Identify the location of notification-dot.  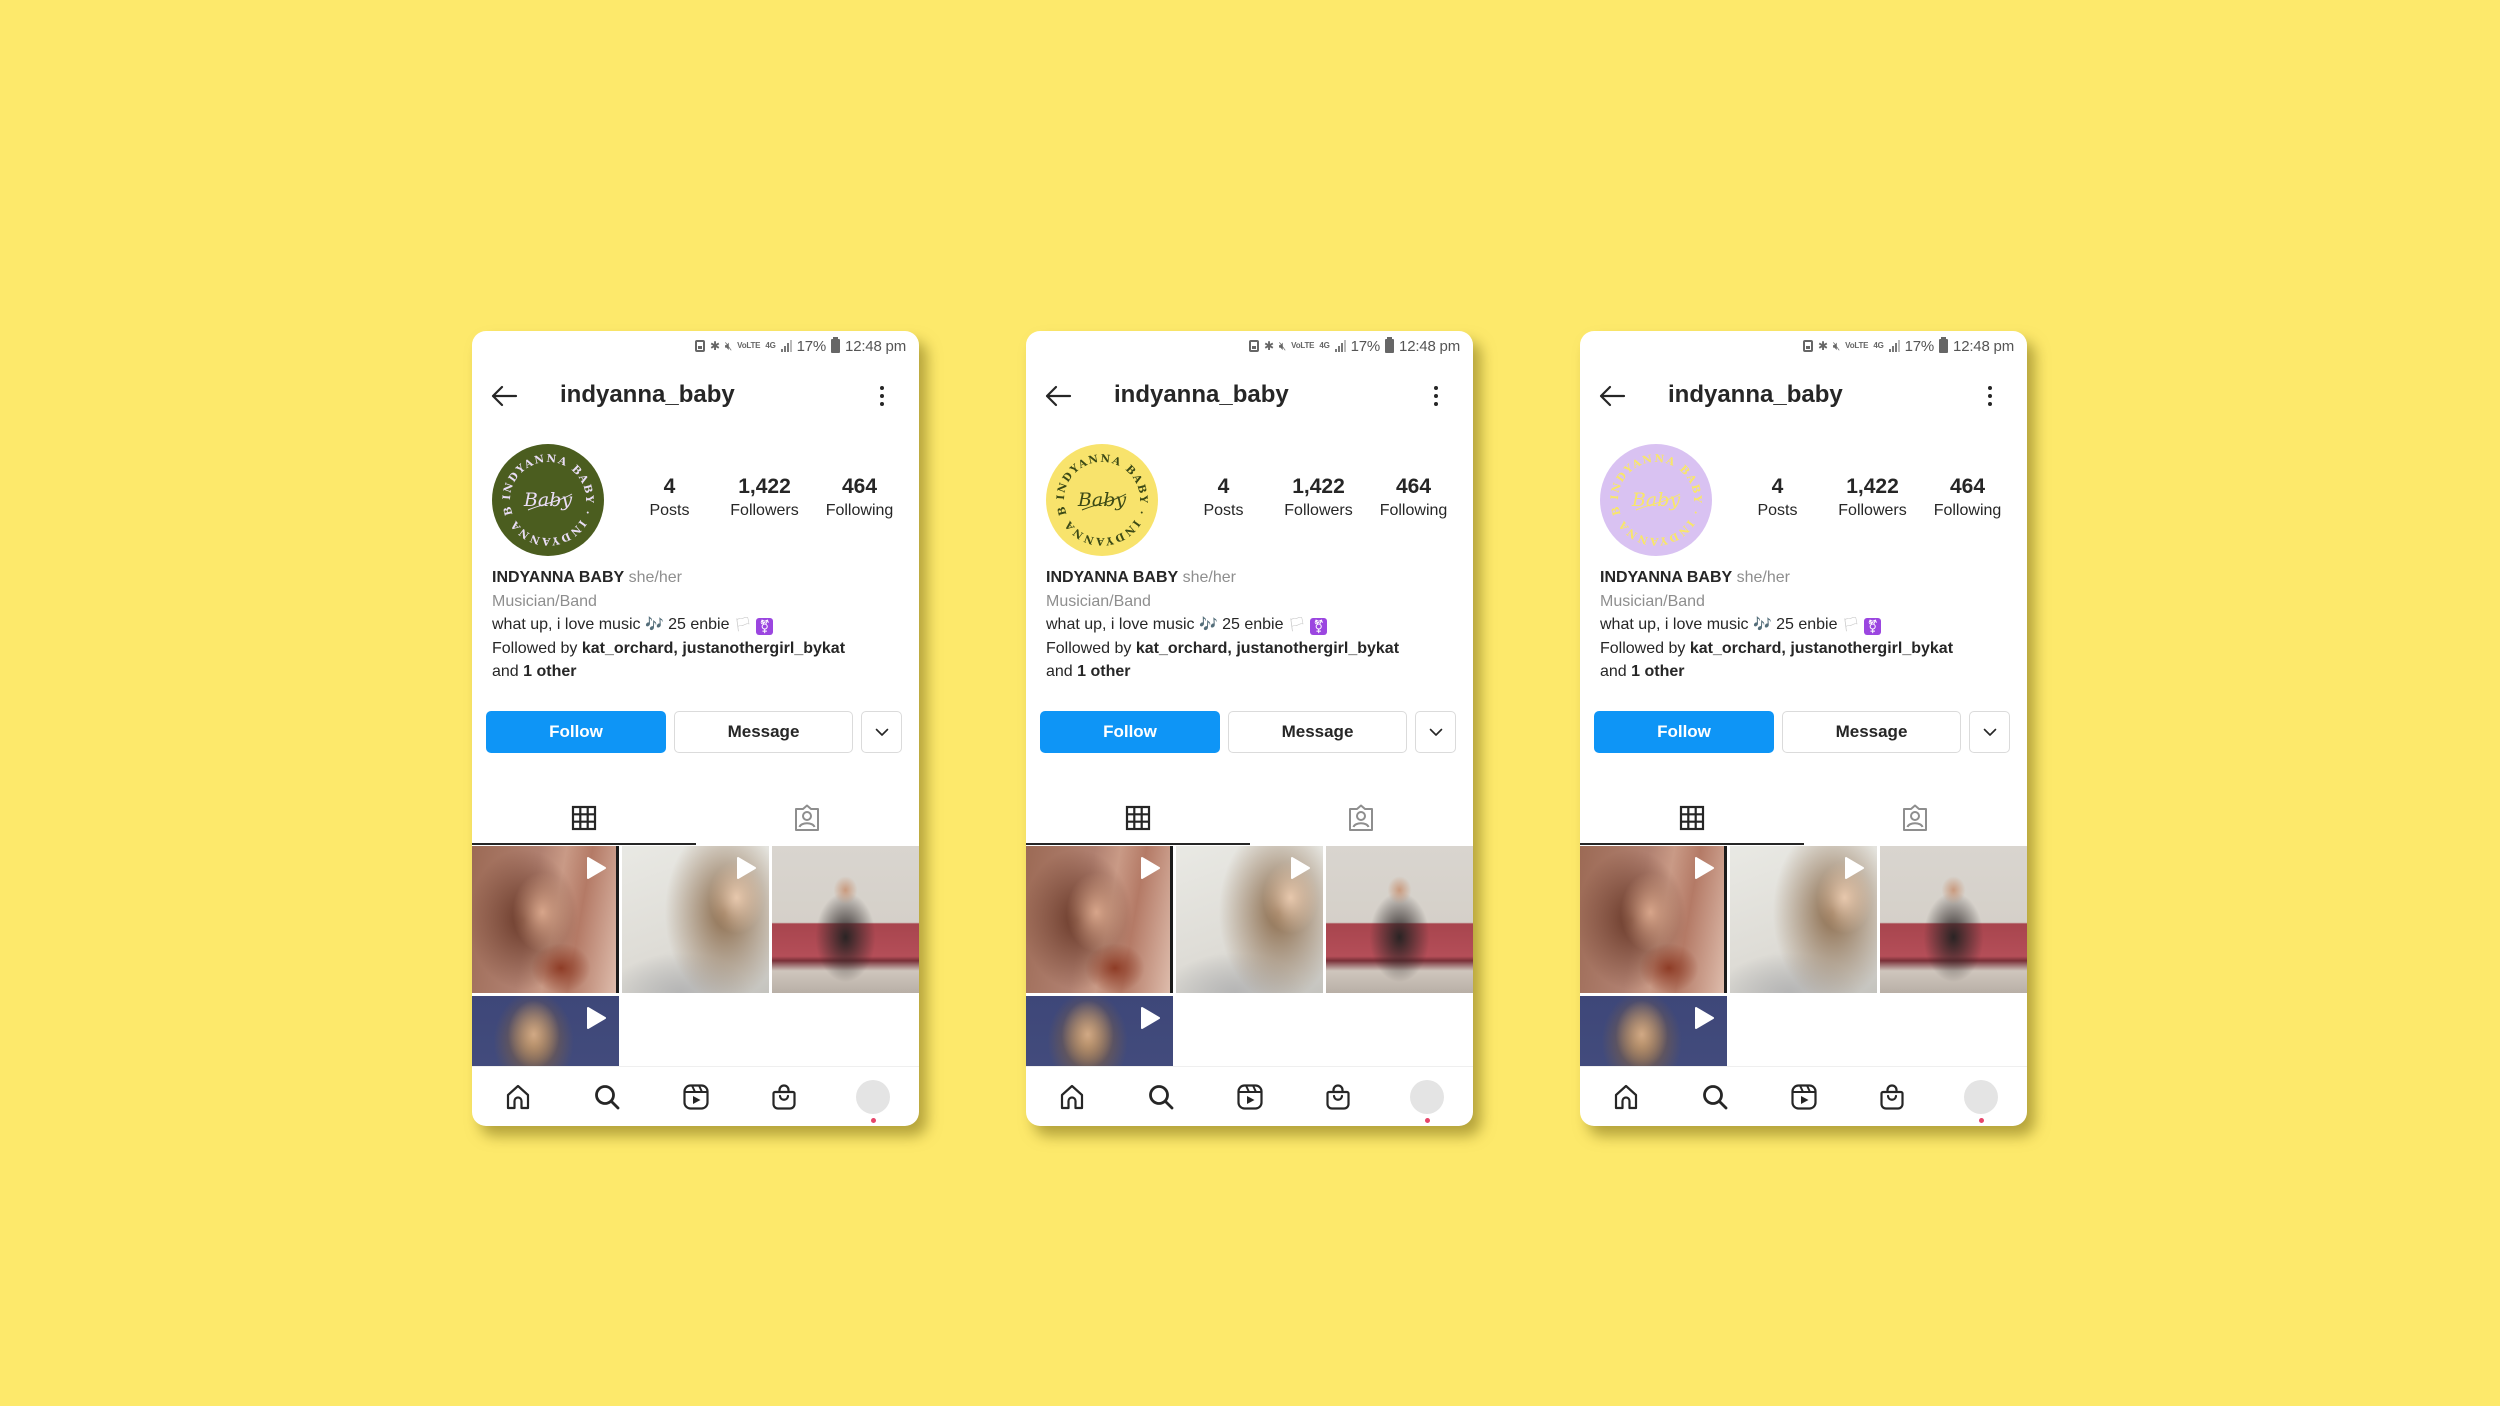
(1427, 1120).